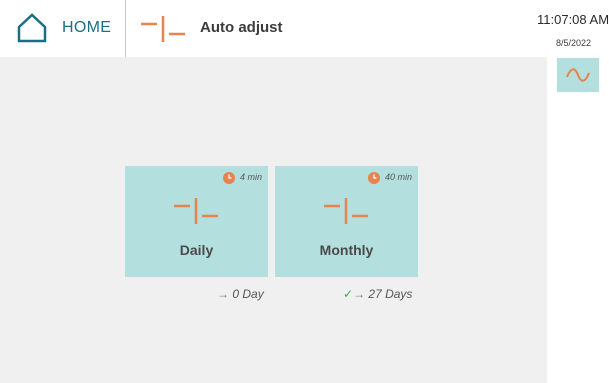 The height and width of the screenshot is (383, 609). What do you see at coordinates (573, 19) in the screenshot?
I see `clock-time: 11:07:08 AM` at bounding box center [573, 19].